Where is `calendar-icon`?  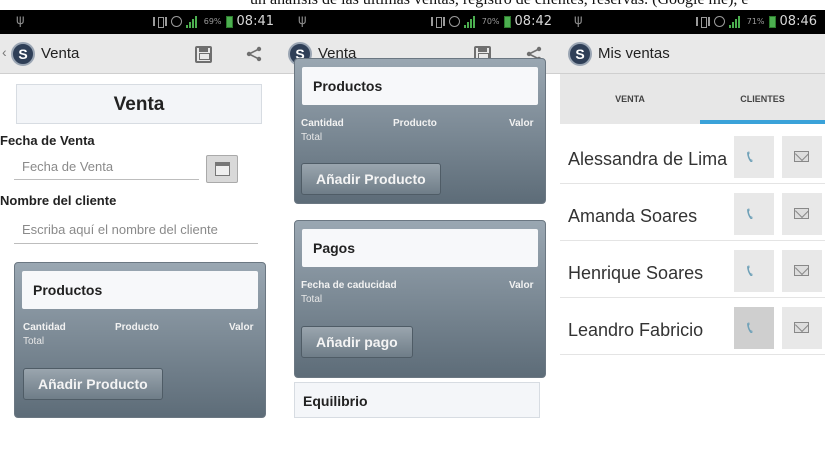 calendar-icon is located at coordinates (222, 169).